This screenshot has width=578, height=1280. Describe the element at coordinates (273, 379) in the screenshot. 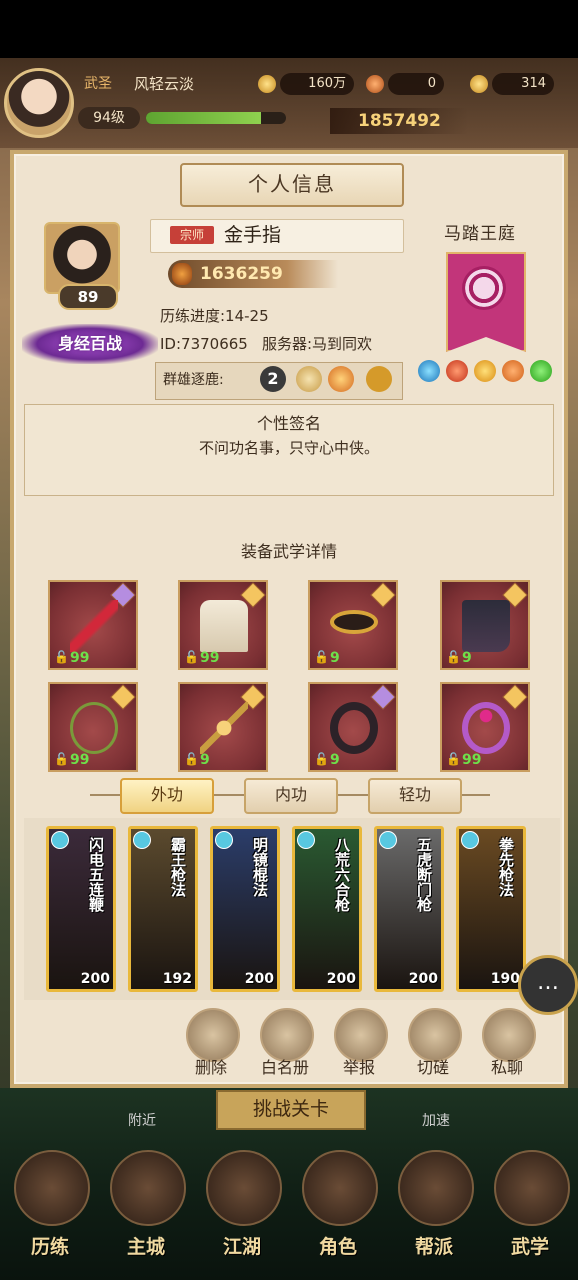

I see `arena-rank-icon: 2` at that location.